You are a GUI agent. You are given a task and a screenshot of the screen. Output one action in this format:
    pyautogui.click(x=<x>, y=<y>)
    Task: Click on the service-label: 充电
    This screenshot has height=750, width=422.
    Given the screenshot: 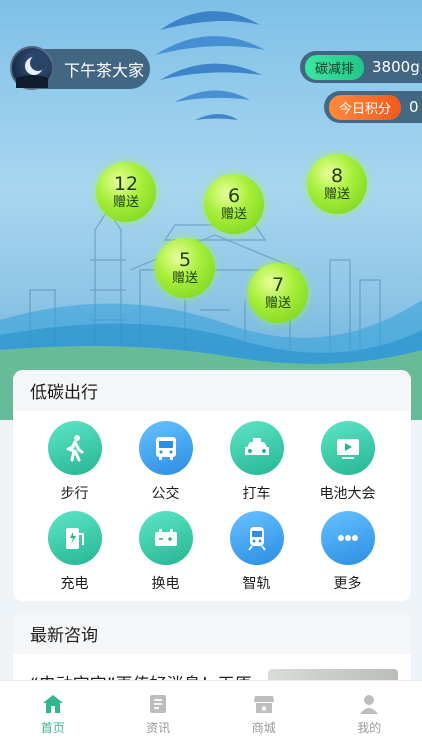 What is the action you would take?
    pyautogui.click(x=74, y=584)
    